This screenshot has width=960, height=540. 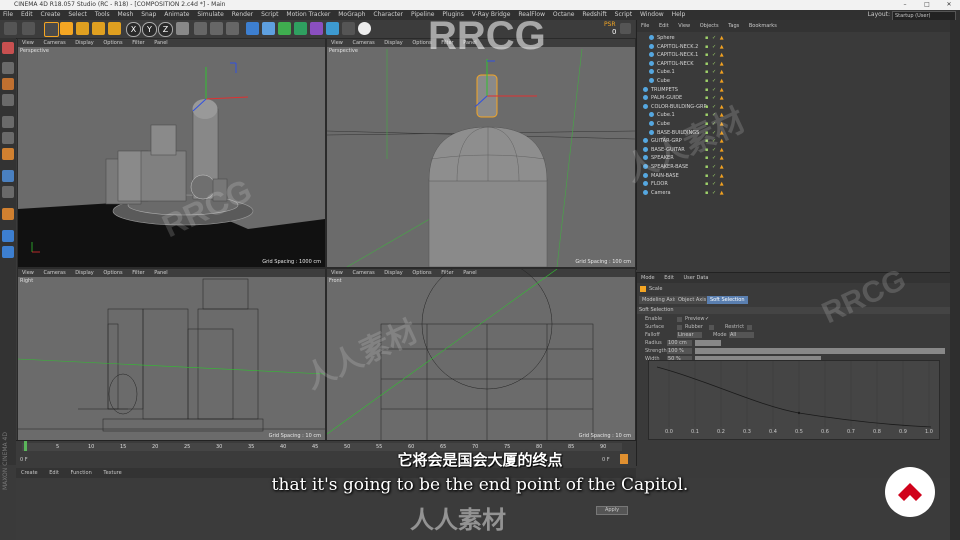 I want to click on render-picture-viewer-icon, so click(x=216, y=28).